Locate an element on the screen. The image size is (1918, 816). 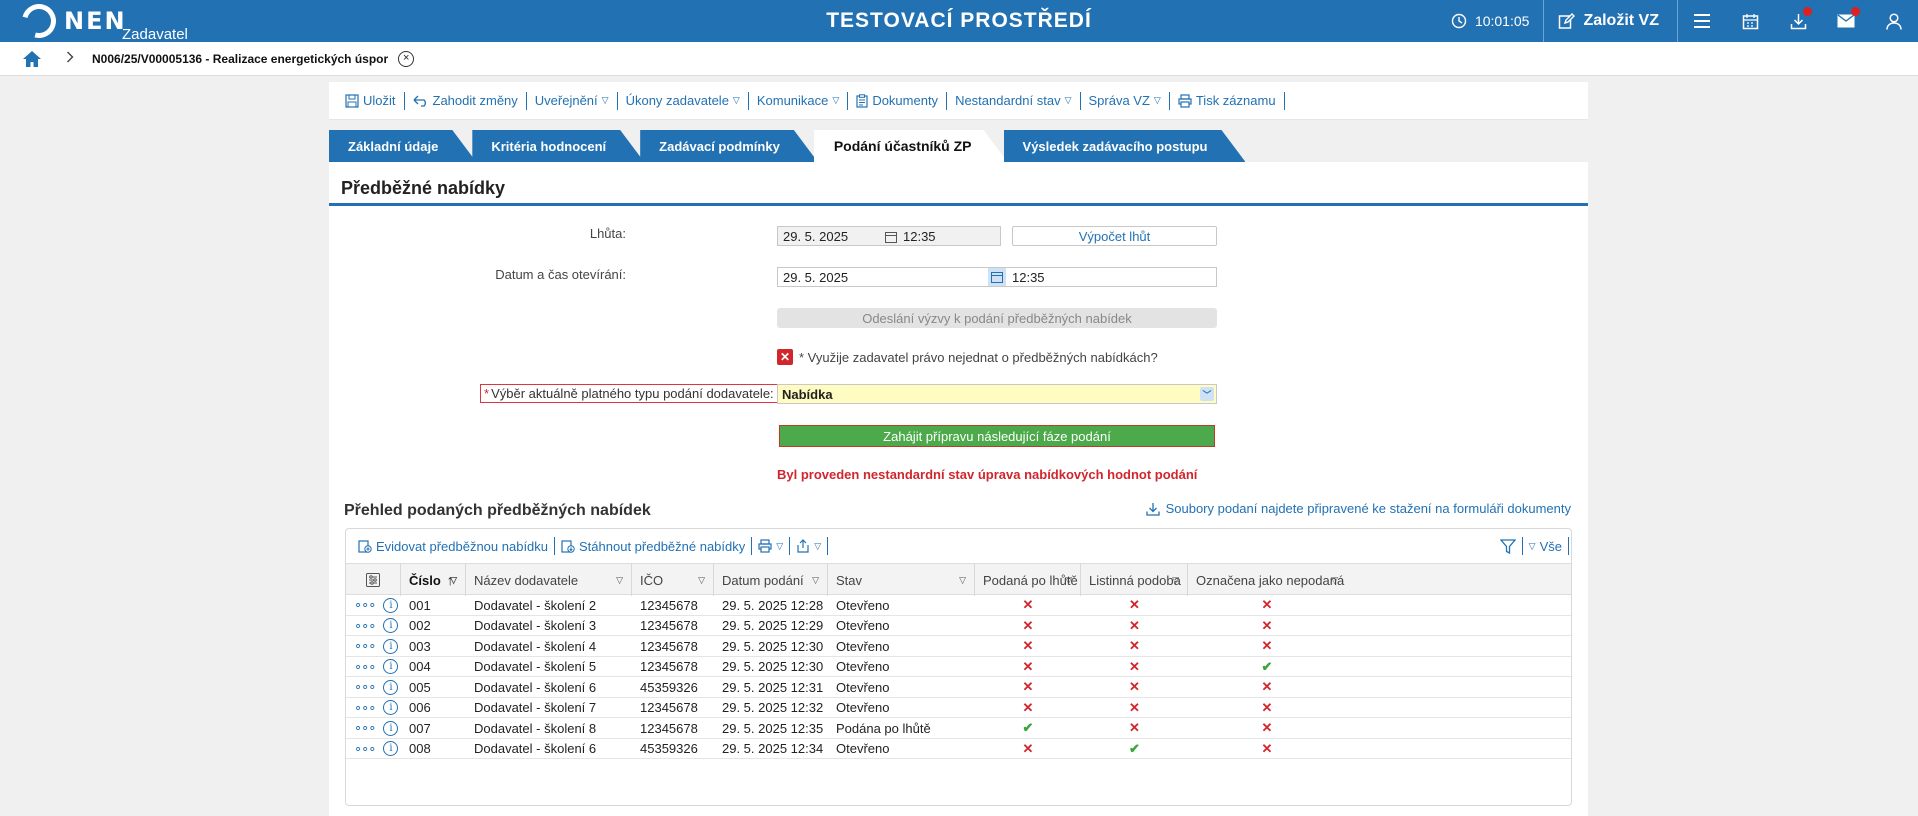
new-vz-button: Založit VZ is located at coordinates (1611, 21).